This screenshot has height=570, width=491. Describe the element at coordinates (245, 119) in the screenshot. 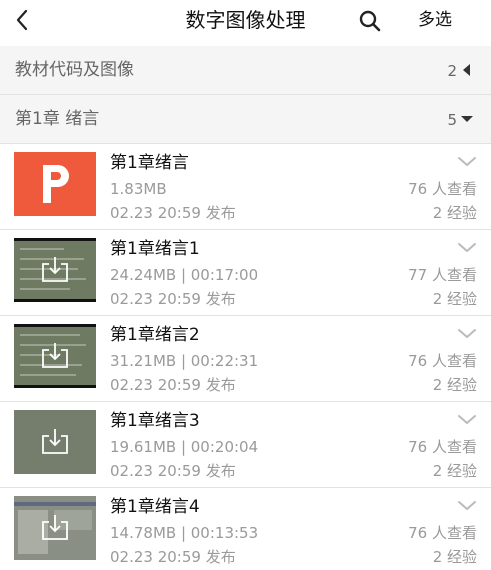

I see `section-header-chapter1: 第1章 绪言 5` at that location.